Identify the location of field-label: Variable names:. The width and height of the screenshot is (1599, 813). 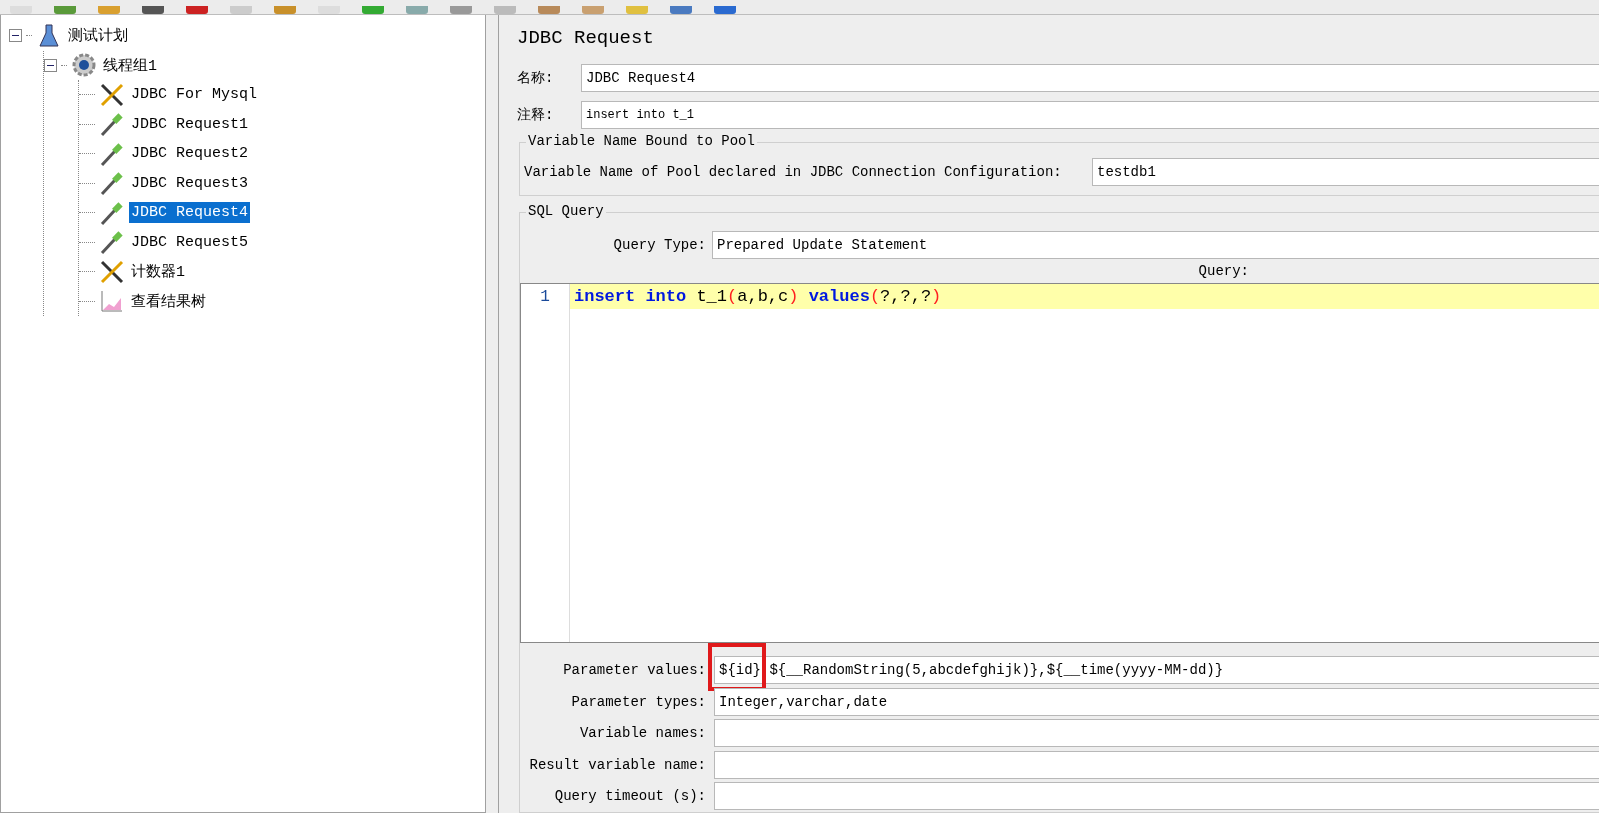
(642, 733).